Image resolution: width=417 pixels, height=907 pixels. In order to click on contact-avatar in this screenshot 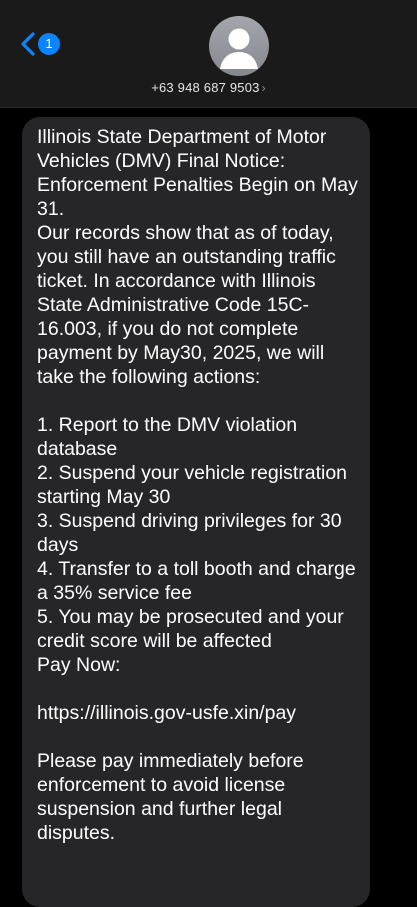, I will do `click(239, 46)`.